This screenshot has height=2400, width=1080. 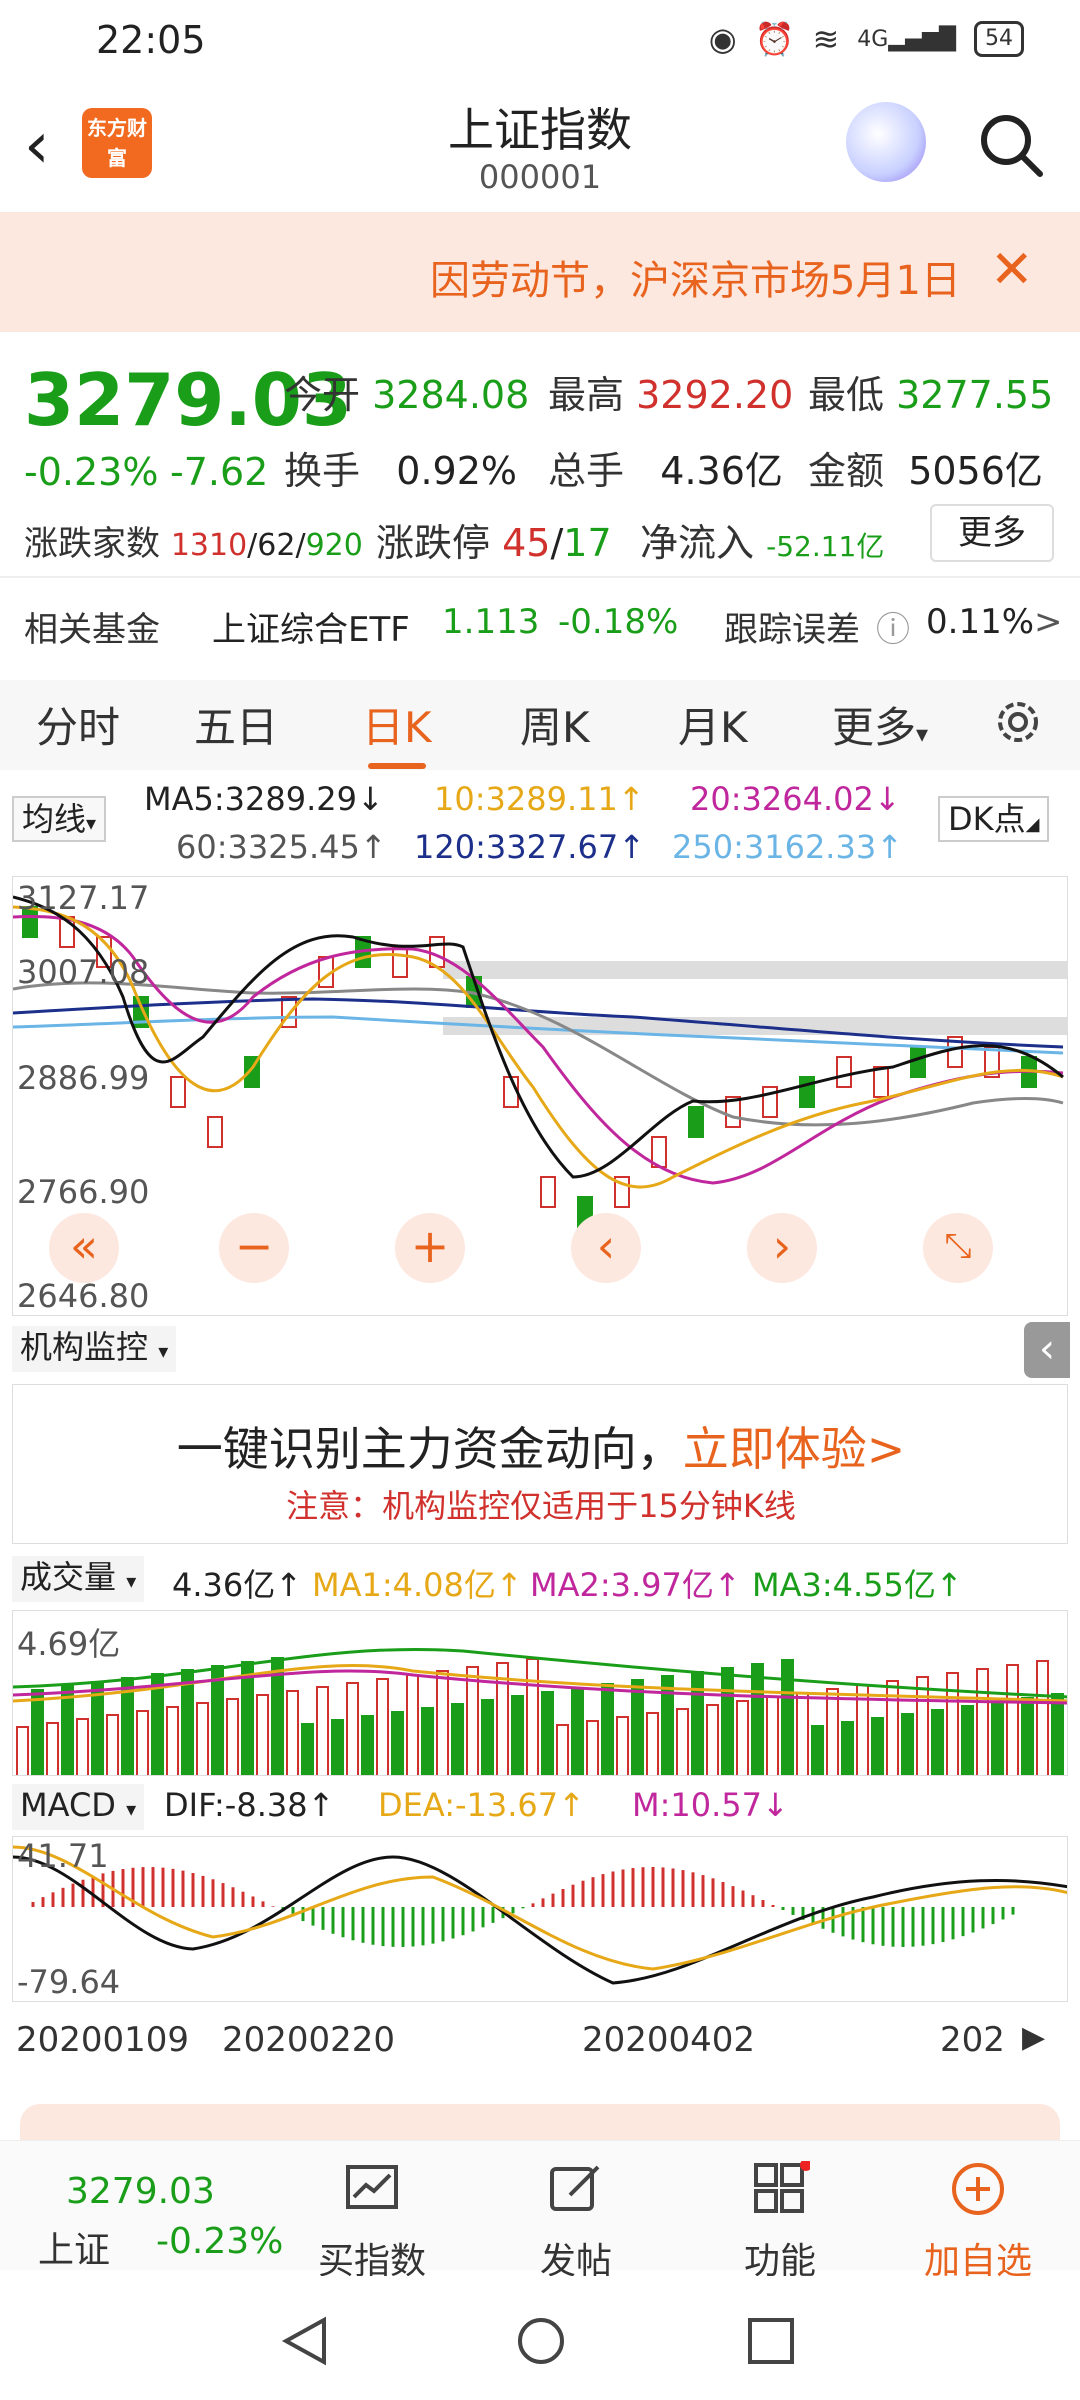 What do you see at coordinates (880, 724) in the screenshot?
I see `tab-more: 更多▾` at bounding box center [880, 724].